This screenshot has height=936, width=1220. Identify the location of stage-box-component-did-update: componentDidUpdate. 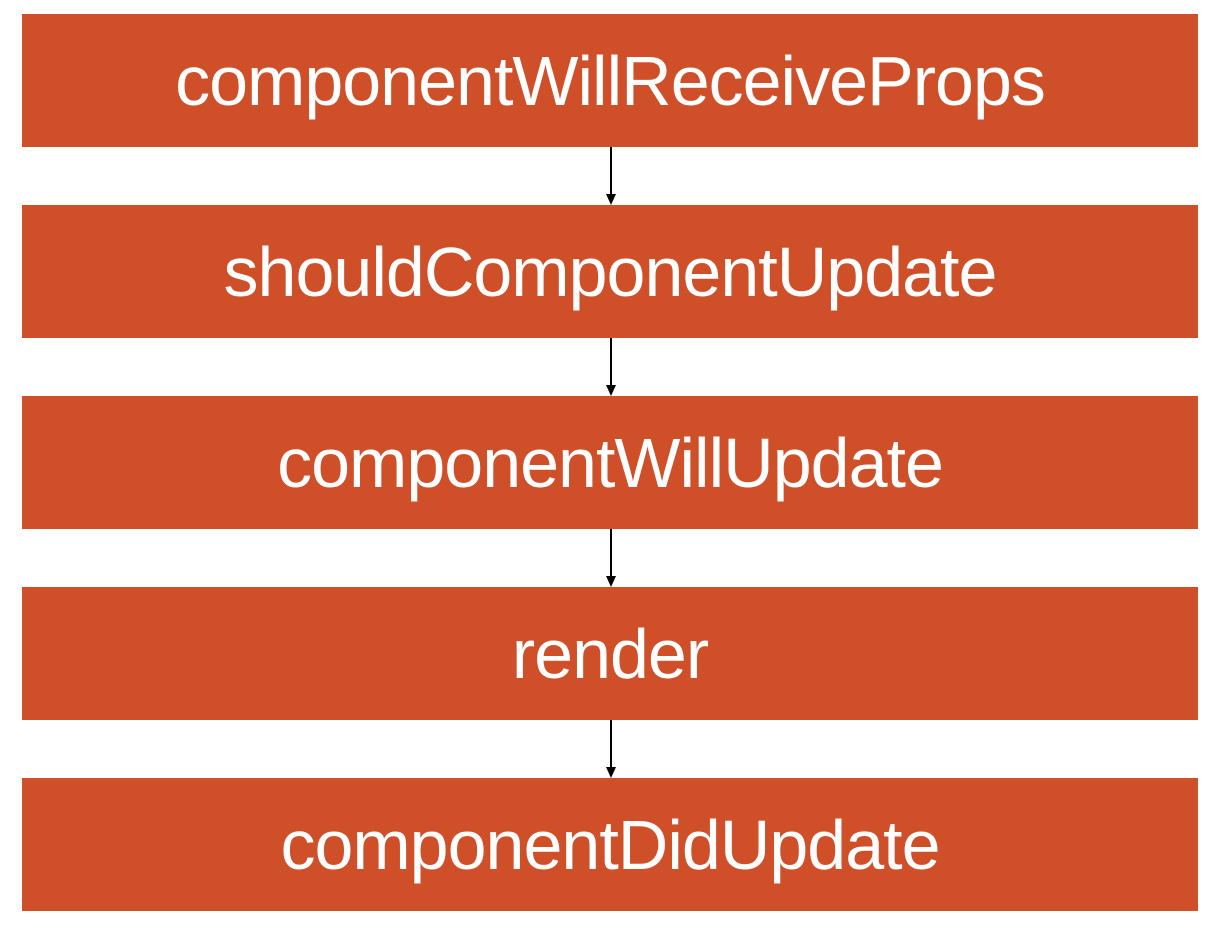
(610, 844).